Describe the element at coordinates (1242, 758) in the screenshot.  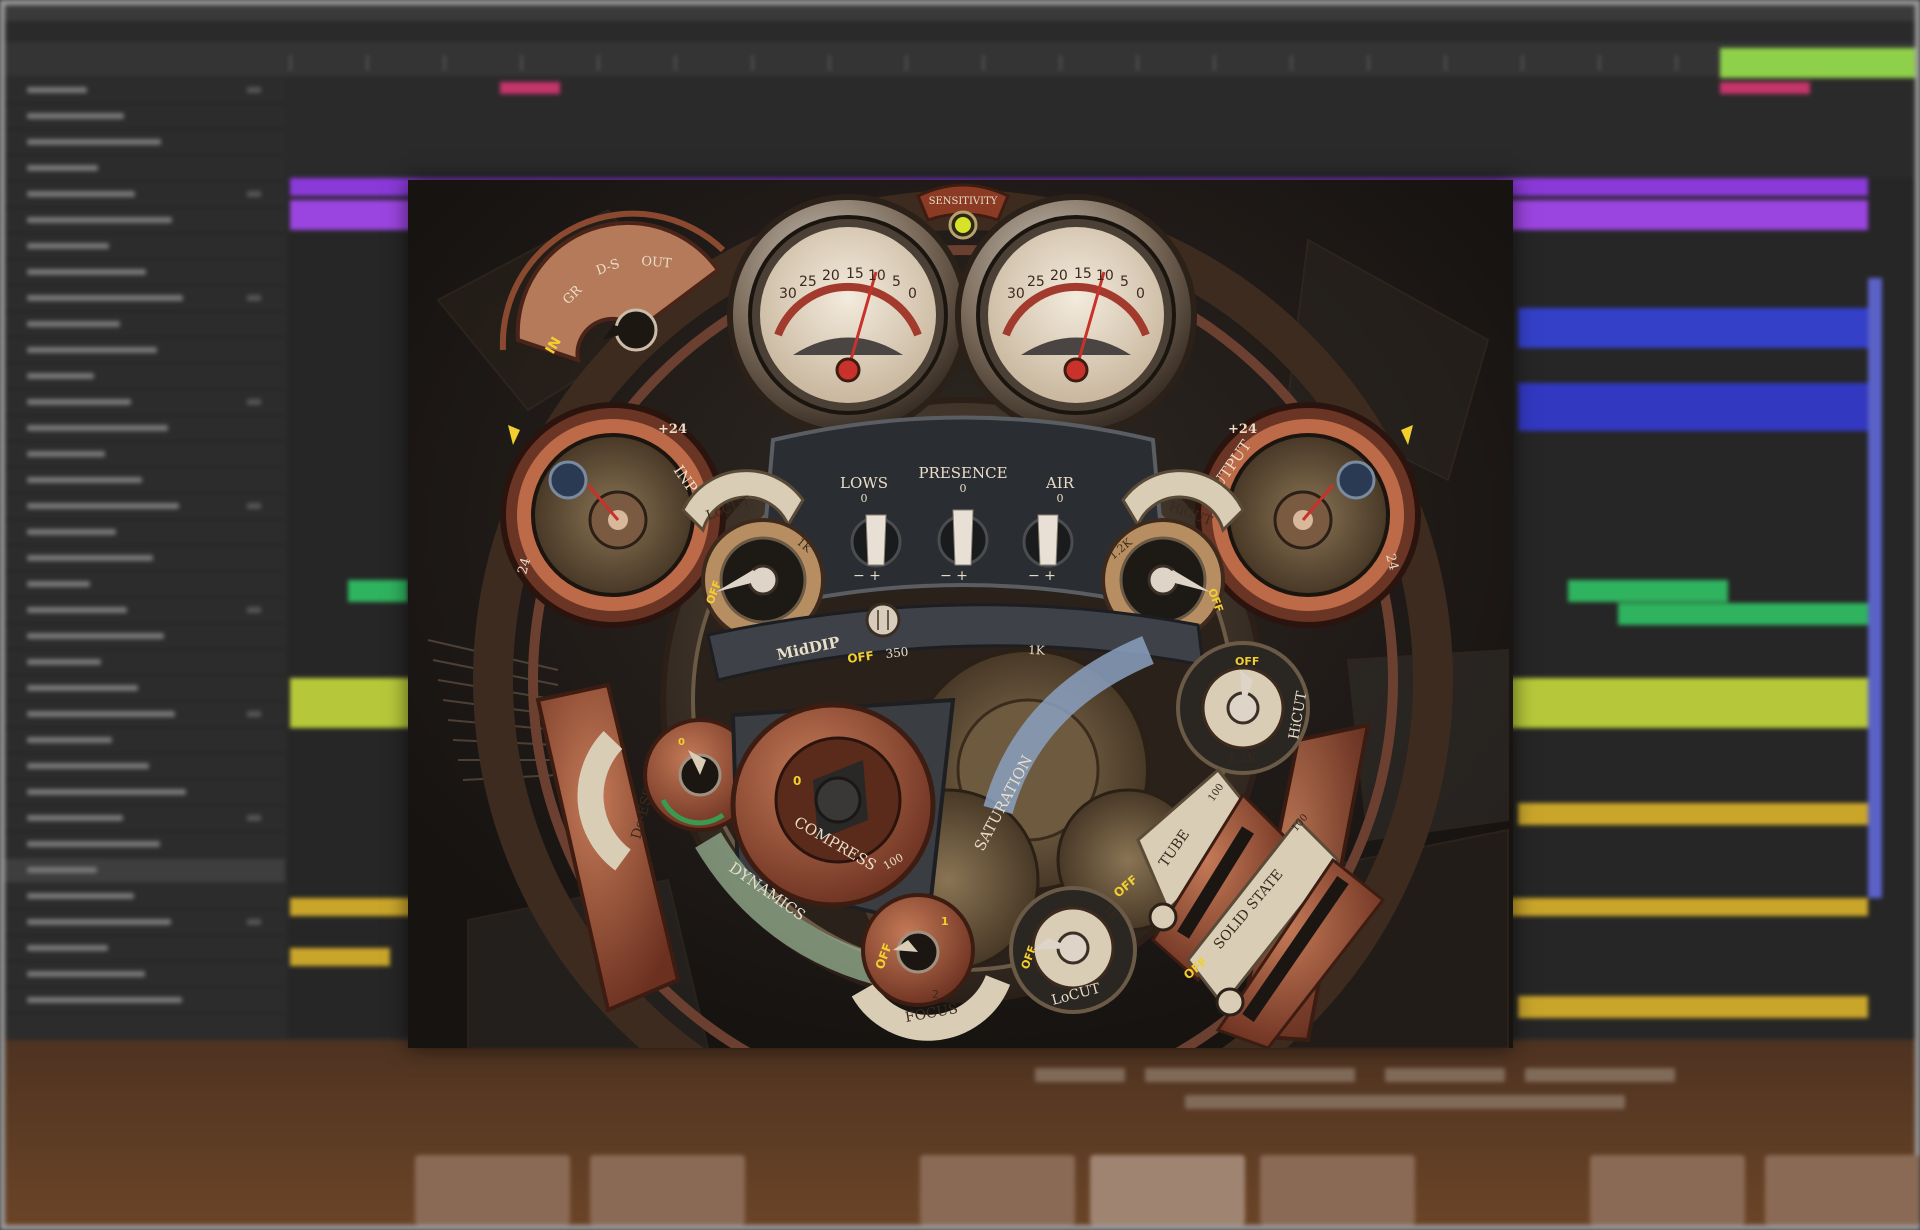
I see `sat-hicut-value: 1.2K` at that location.